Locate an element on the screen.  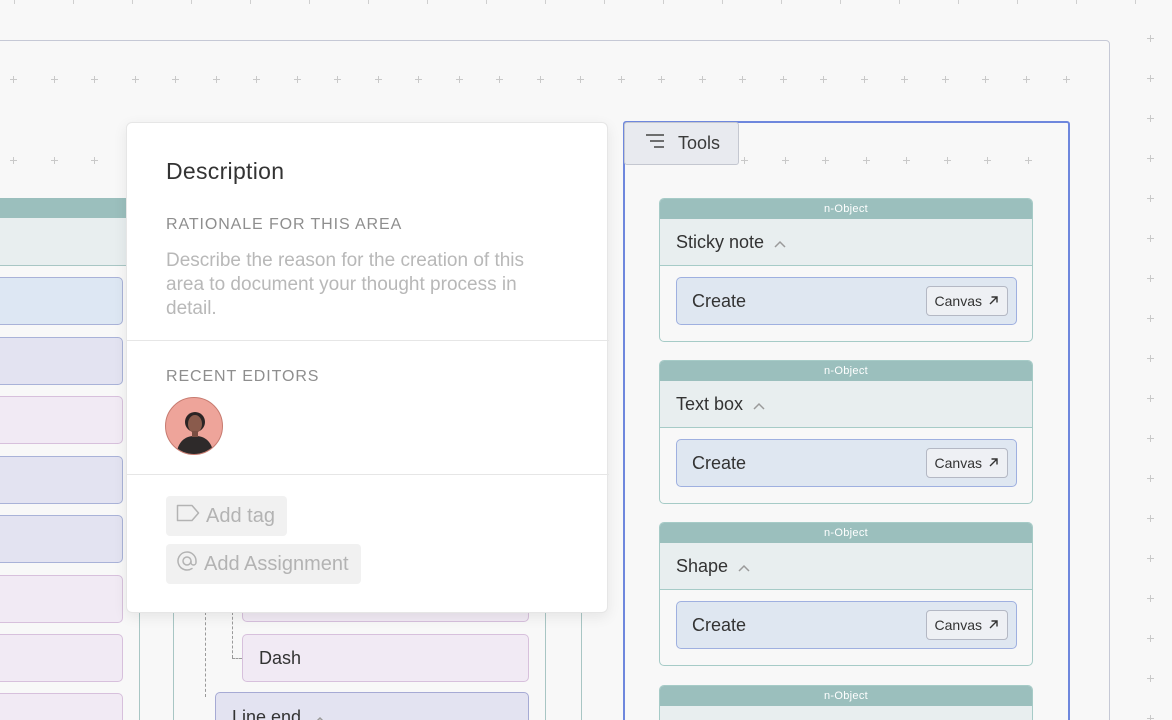
tools-tab: Tools is located at coordinates (681, 143).